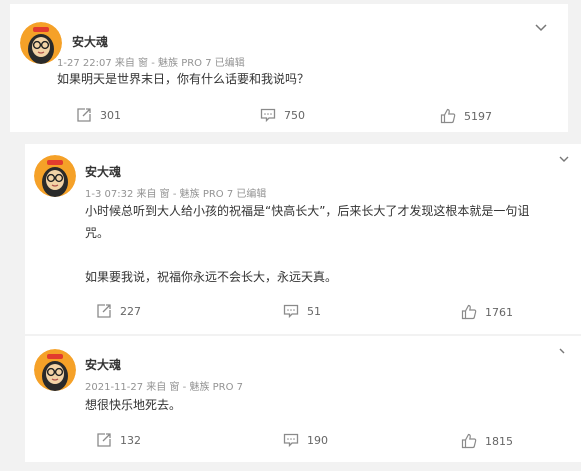 This screenshot has width=581, height=471. I want to click on content-line: 想很快乐地死去。, so click(133, 405).